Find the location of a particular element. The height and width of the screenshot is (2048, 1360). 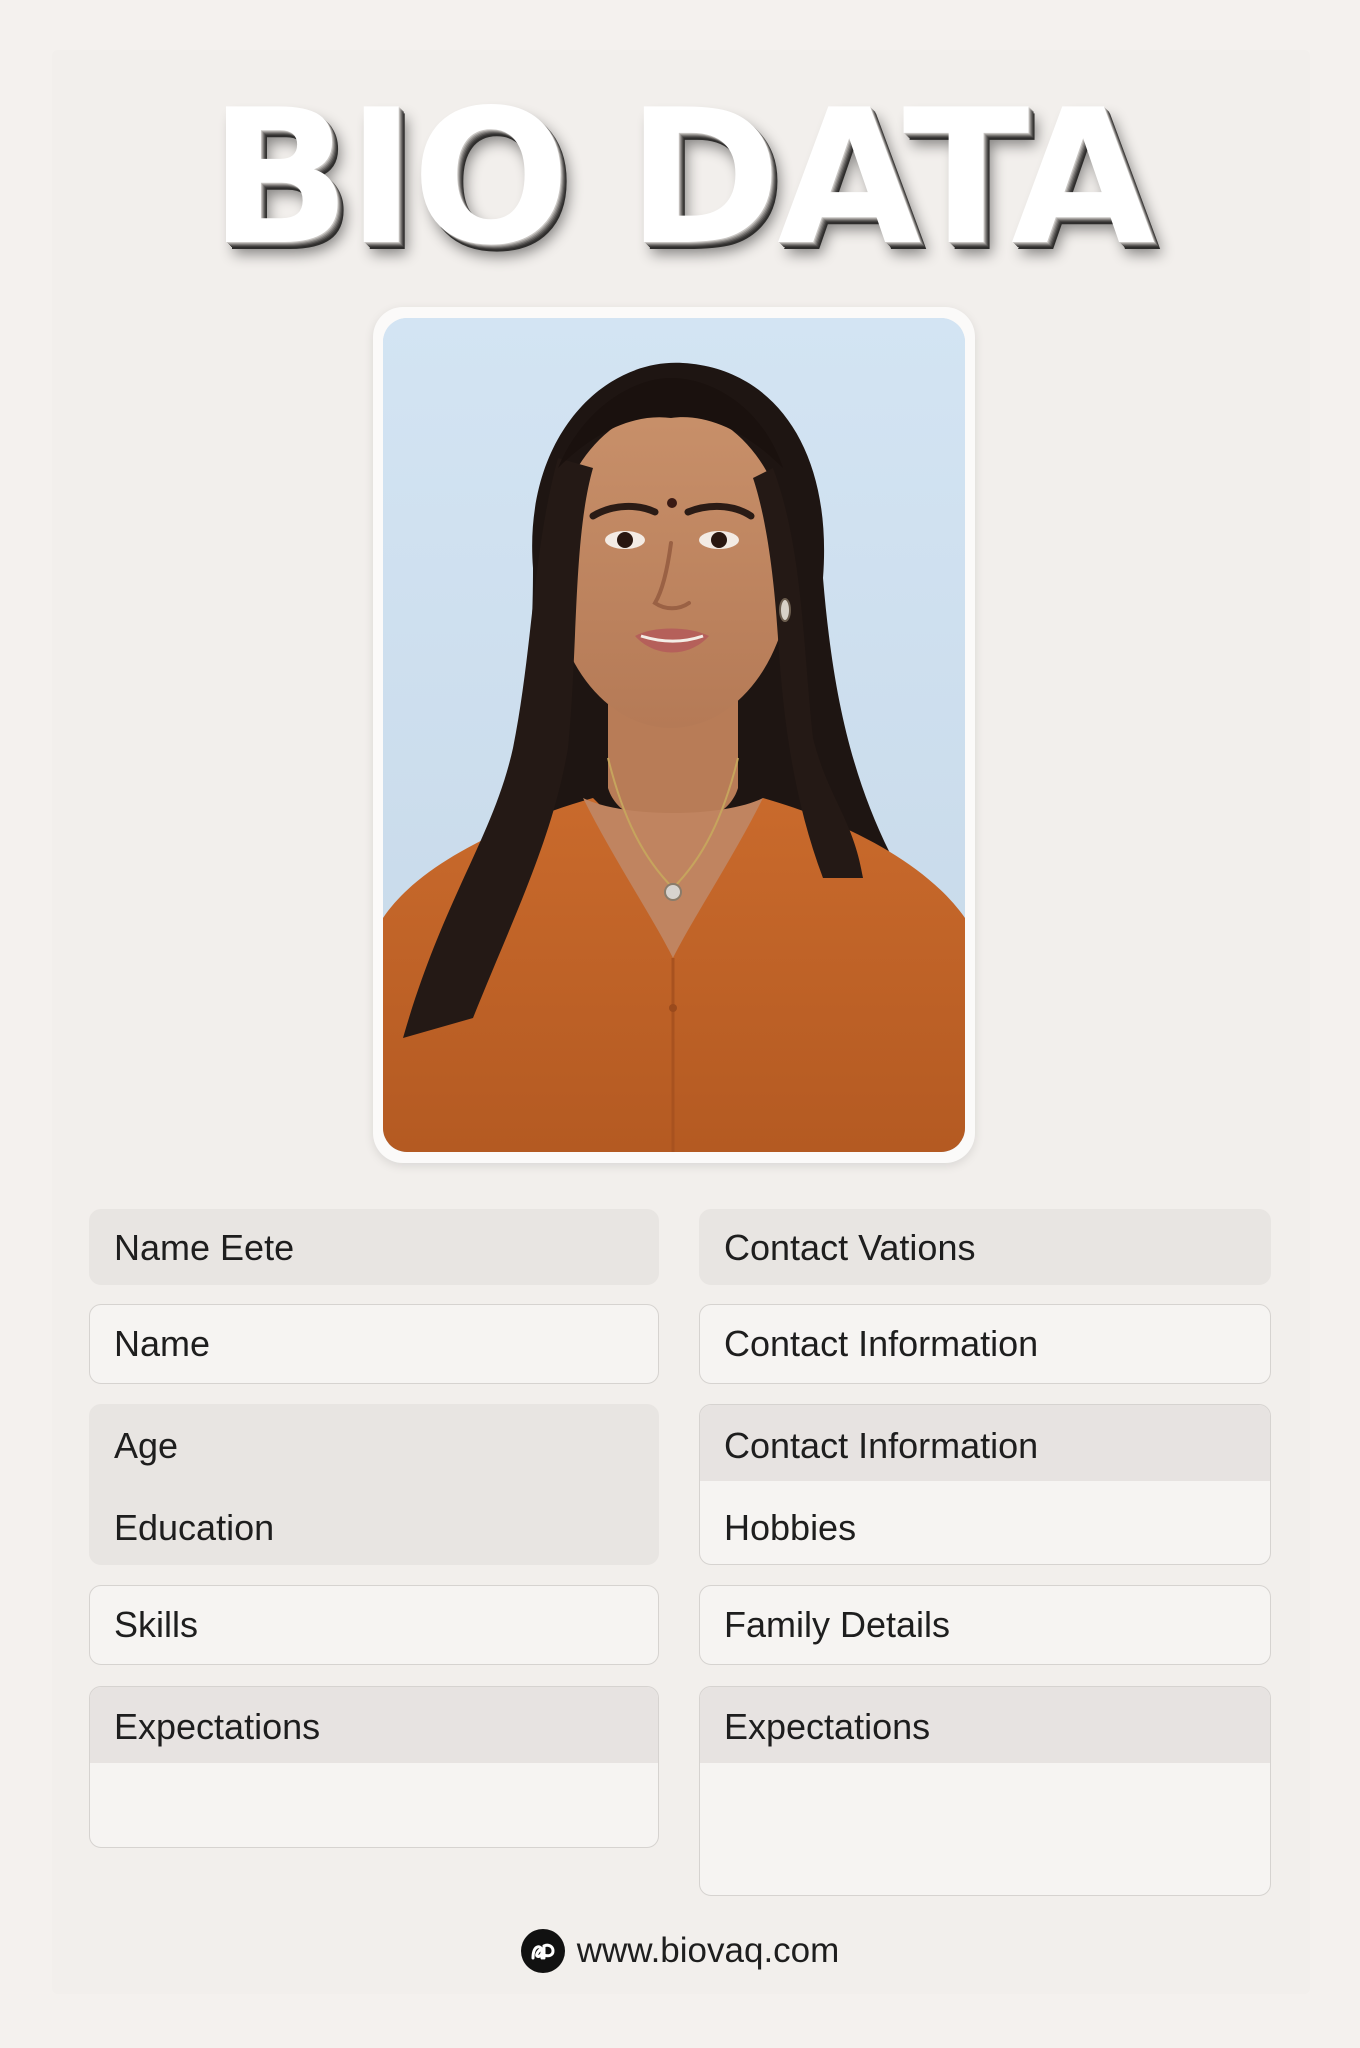

field-contact-information: Contact Information is located at coordinates (985, 1344).